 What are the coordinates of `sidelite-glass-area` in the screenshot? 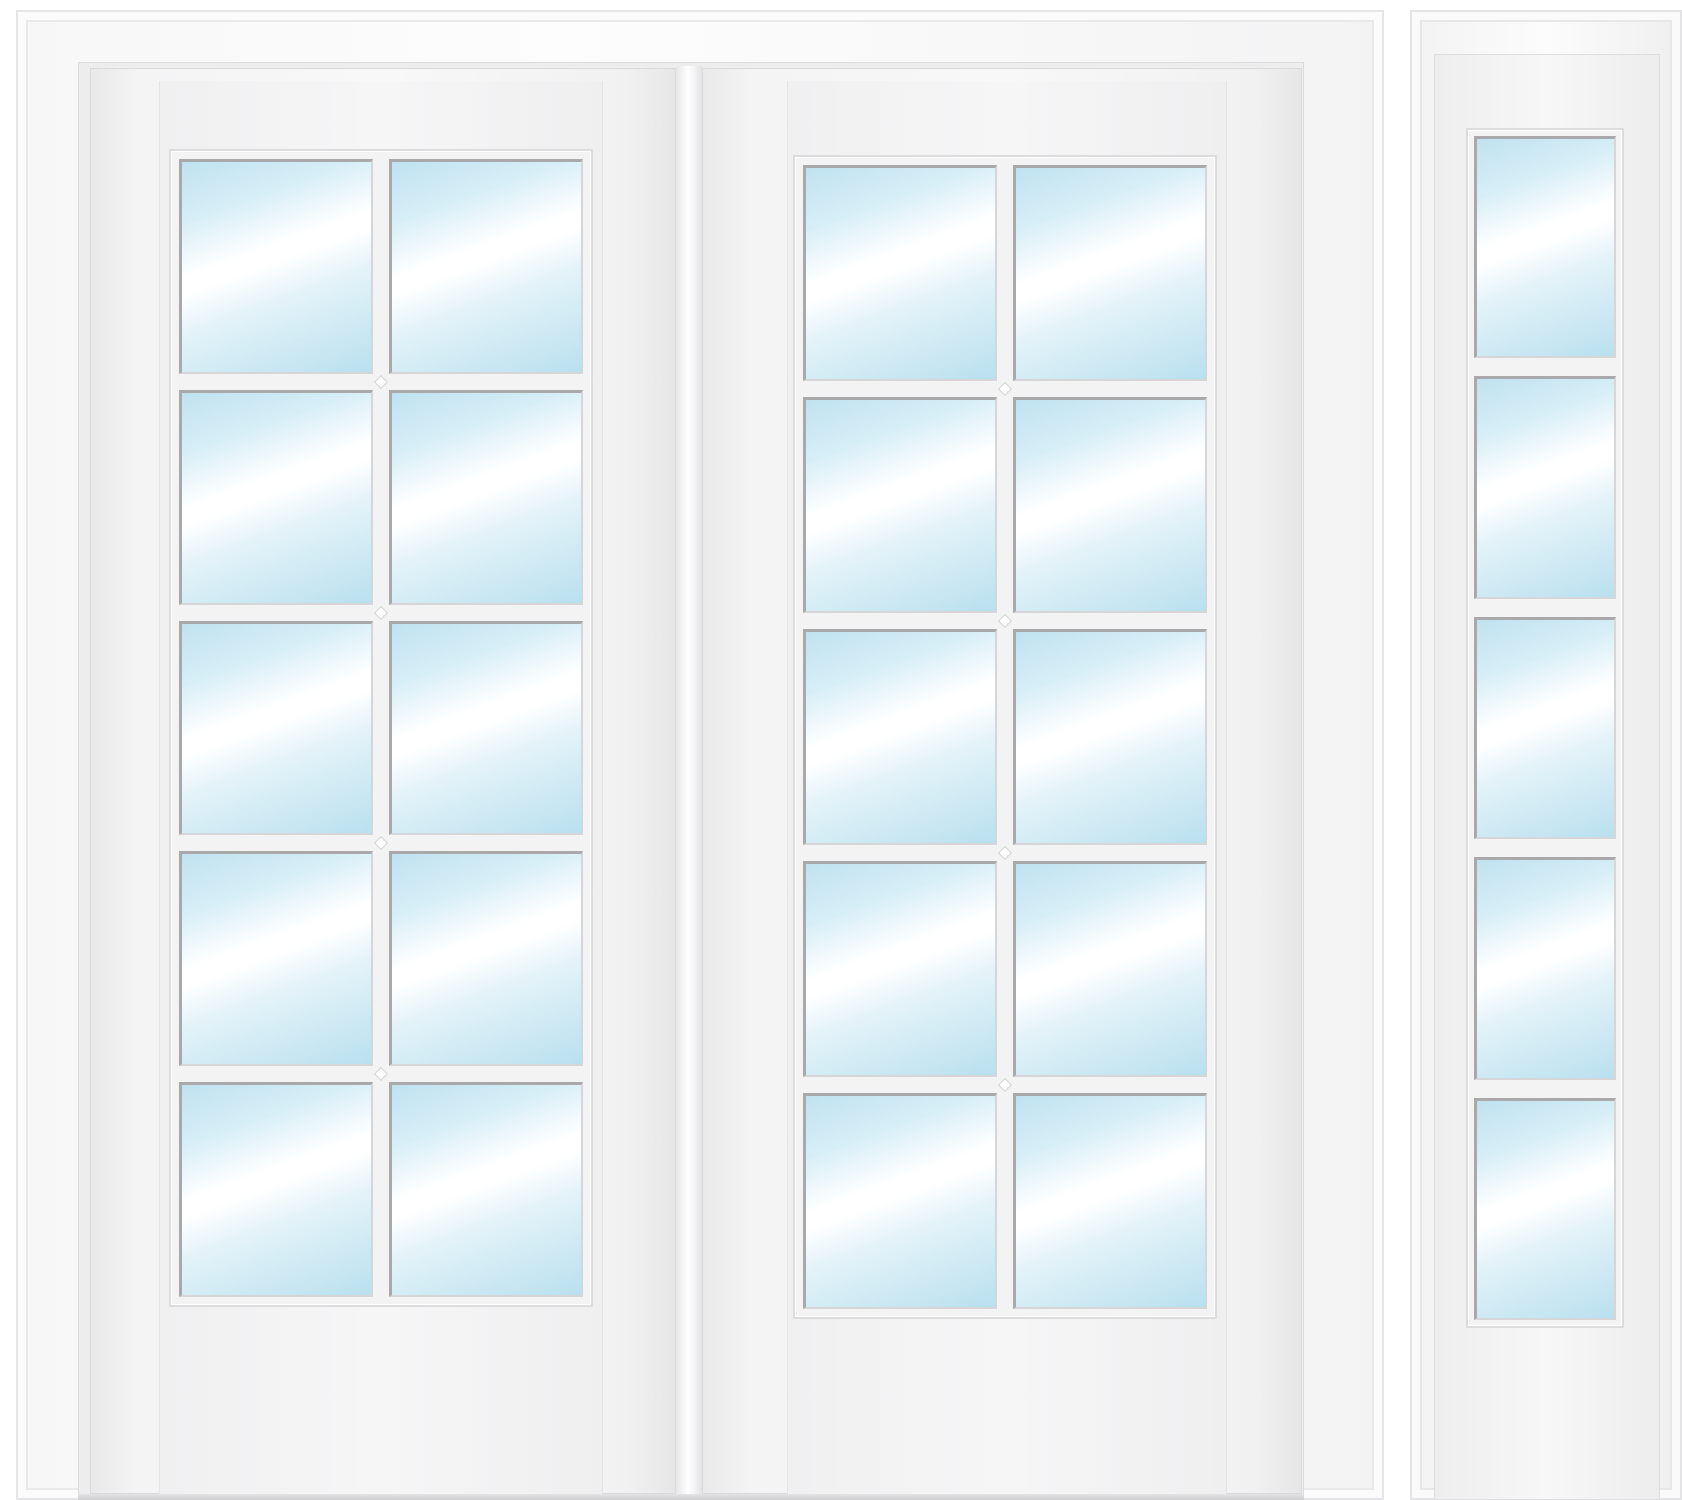 It's located at (1545, 728).